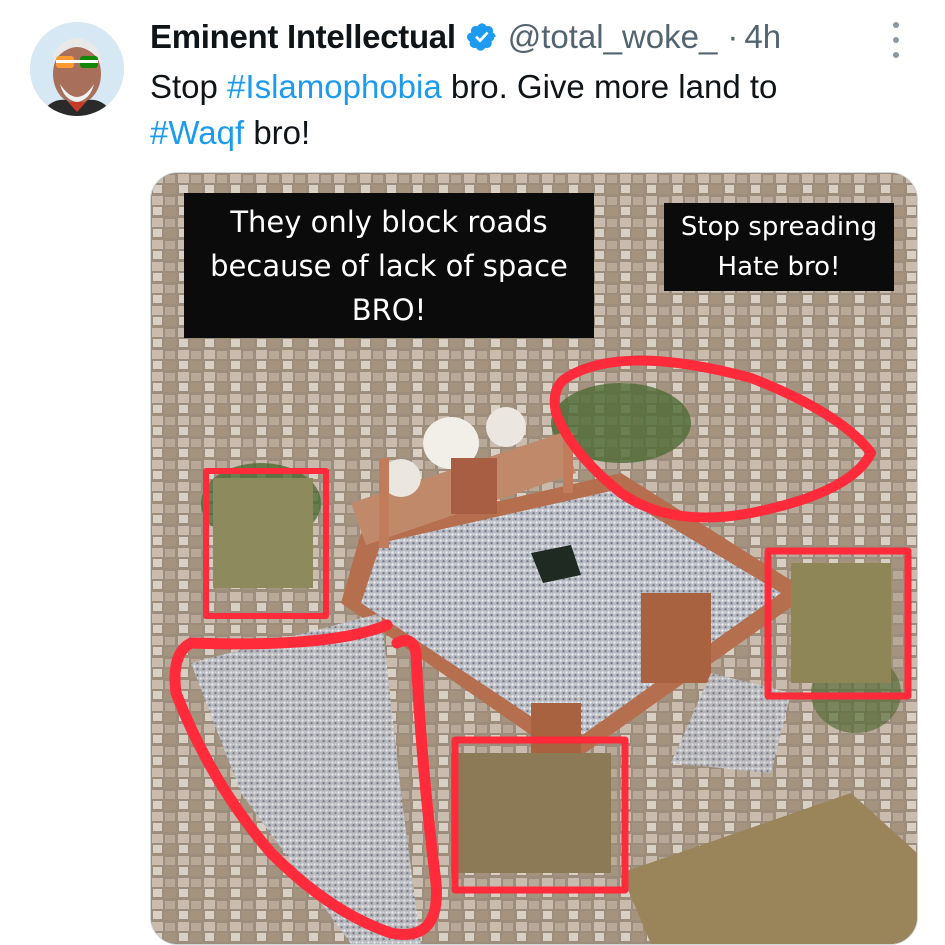 The image size is (945, 945). What do you see at coordinates (609, 86) in the screenshot?
I see `tweet-text-part: bro. Give more land to` at bounding box center [609, 86].